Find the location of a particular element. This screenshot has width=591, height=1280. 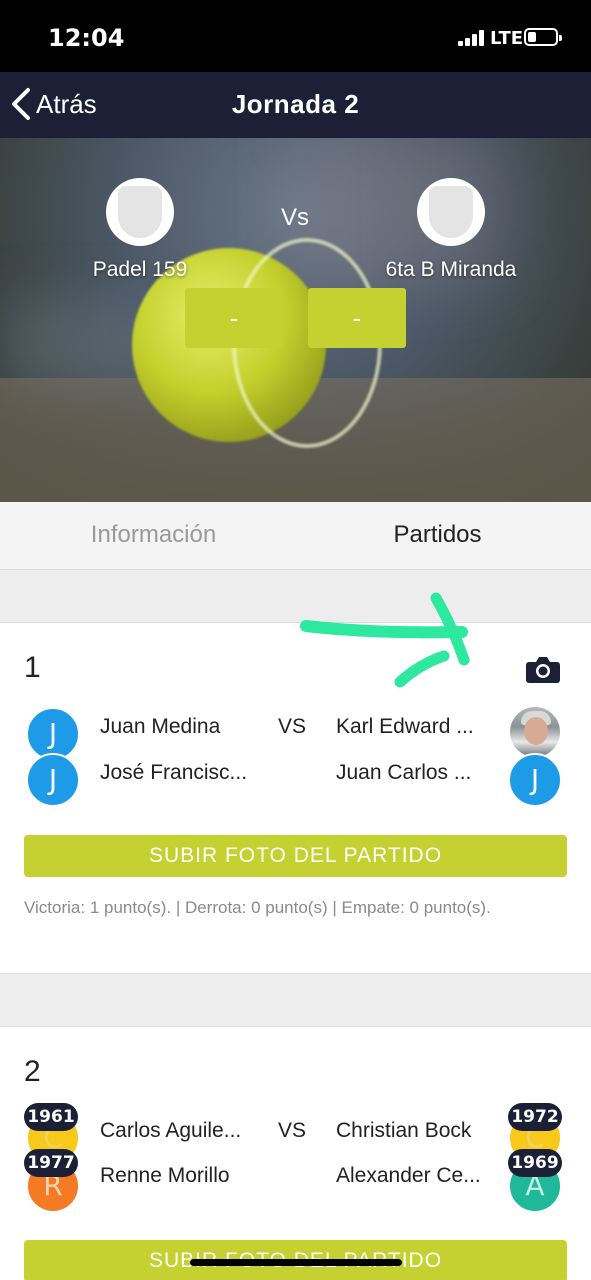

vs-label: Vs is located at coordinates (294, 217).